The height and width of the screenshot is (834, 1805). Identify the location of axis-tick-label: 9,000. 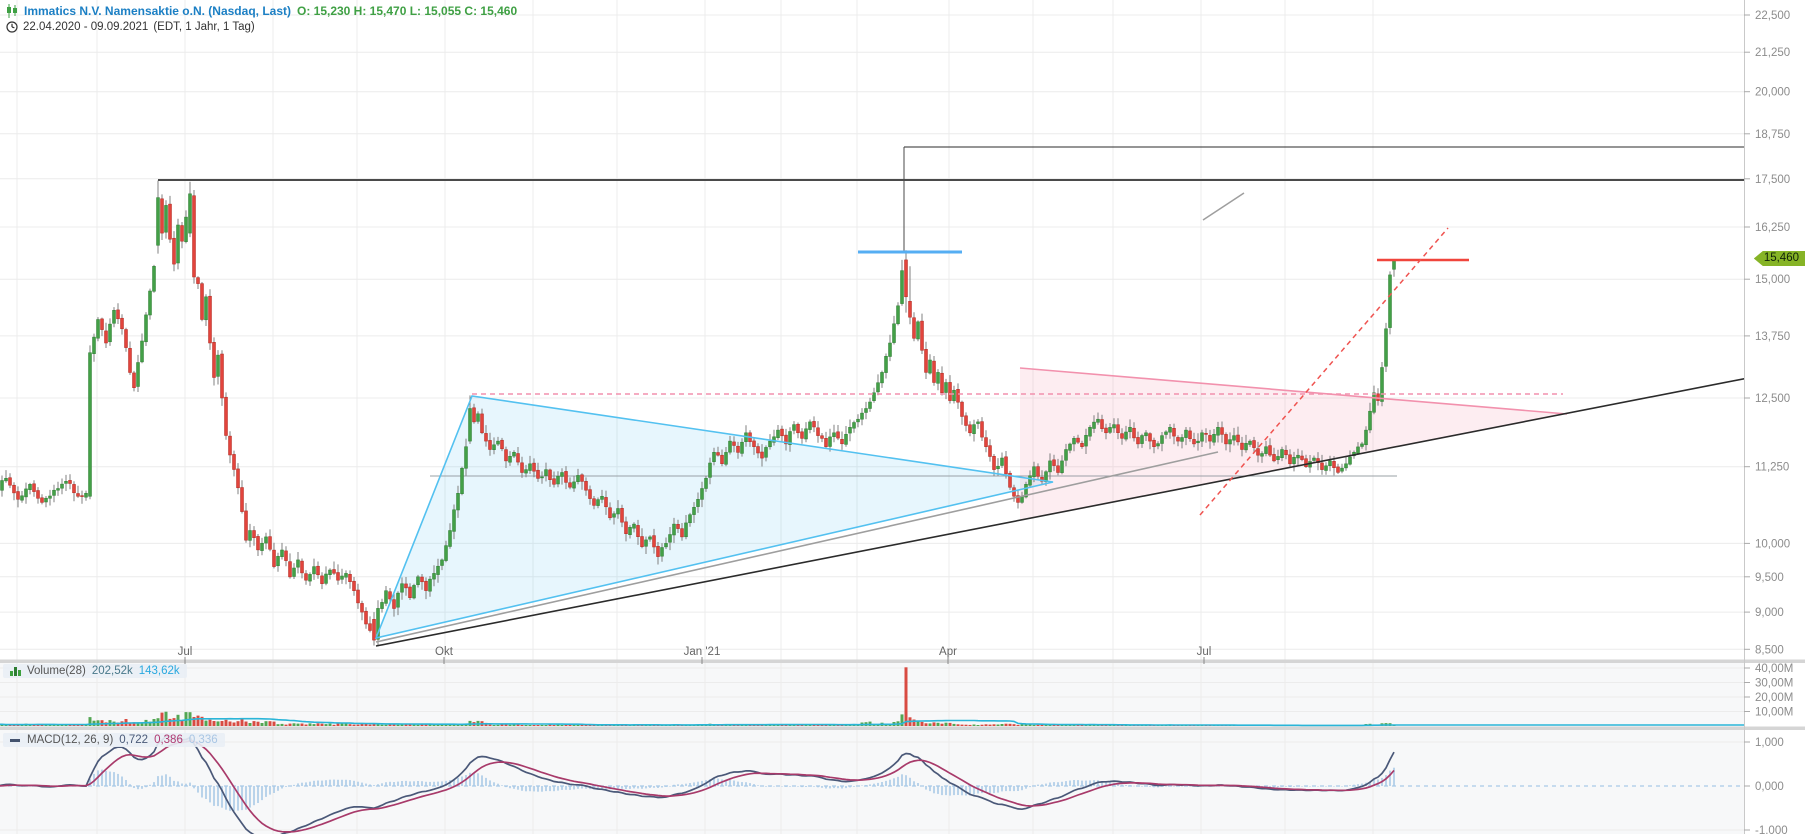
(1769, 613).